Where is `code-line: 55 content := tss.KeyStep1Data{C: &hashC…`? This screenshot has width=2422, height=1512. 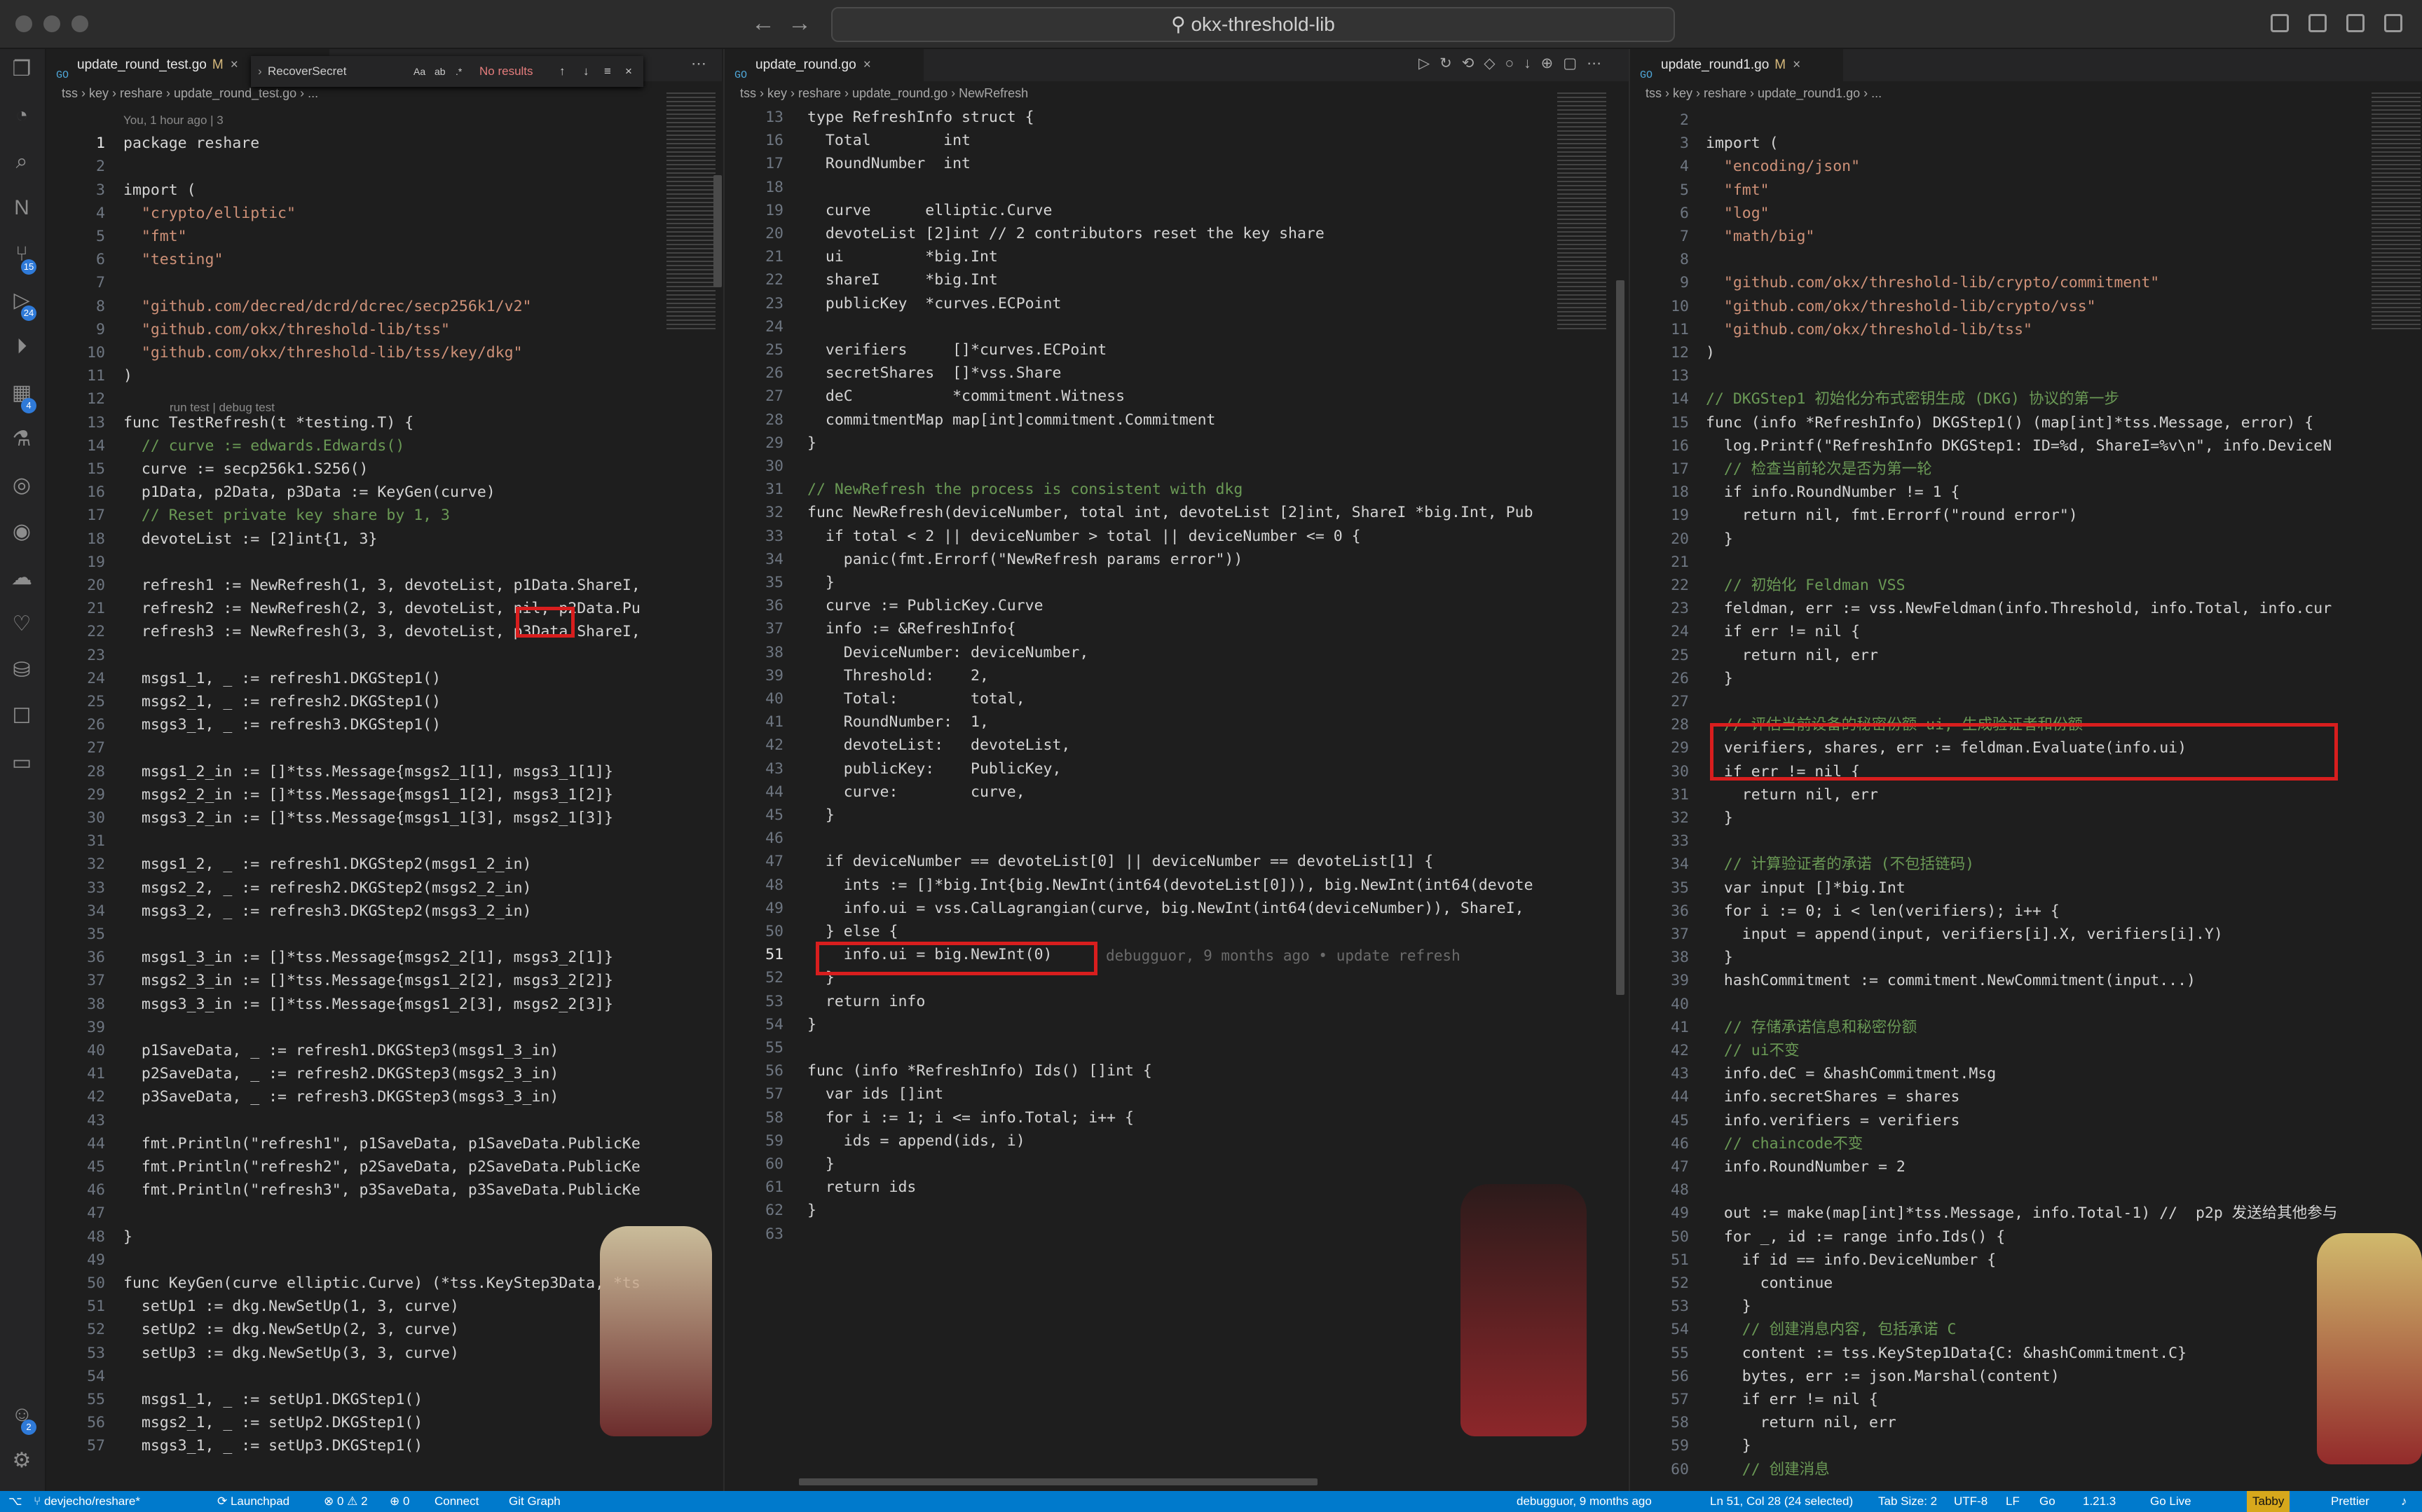
code-line: 55 content := tss.KeyStep1Data{C: &hashC… is located at coordinates (2026, 1353).